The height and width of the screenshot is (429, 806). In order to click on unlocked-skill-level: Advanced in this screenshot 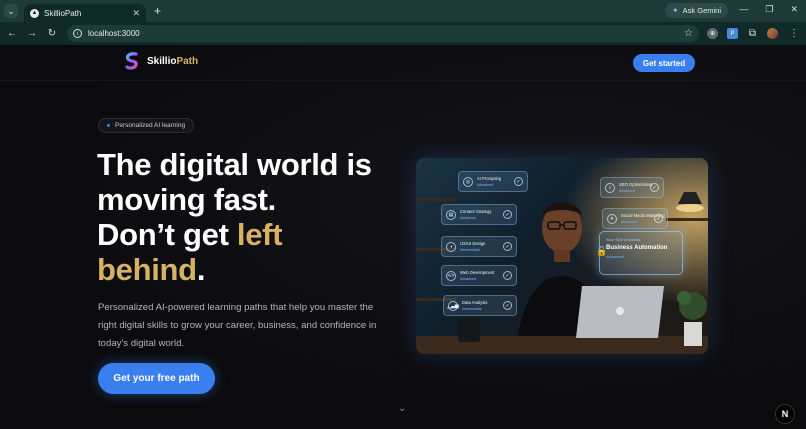, I will do `click(615, 256)`.